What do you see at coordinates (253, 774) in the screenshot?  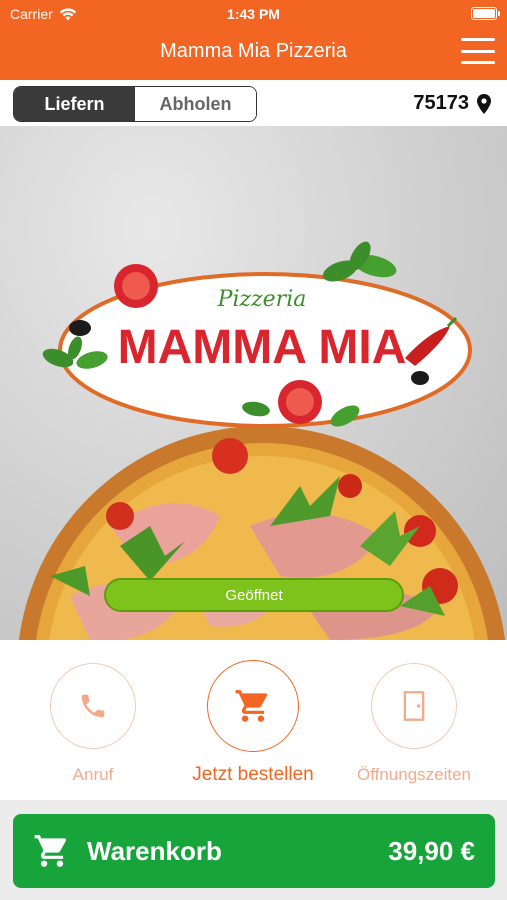 I see `order-now-label: Jetzt bestellen` at bounding box center [253, 774].